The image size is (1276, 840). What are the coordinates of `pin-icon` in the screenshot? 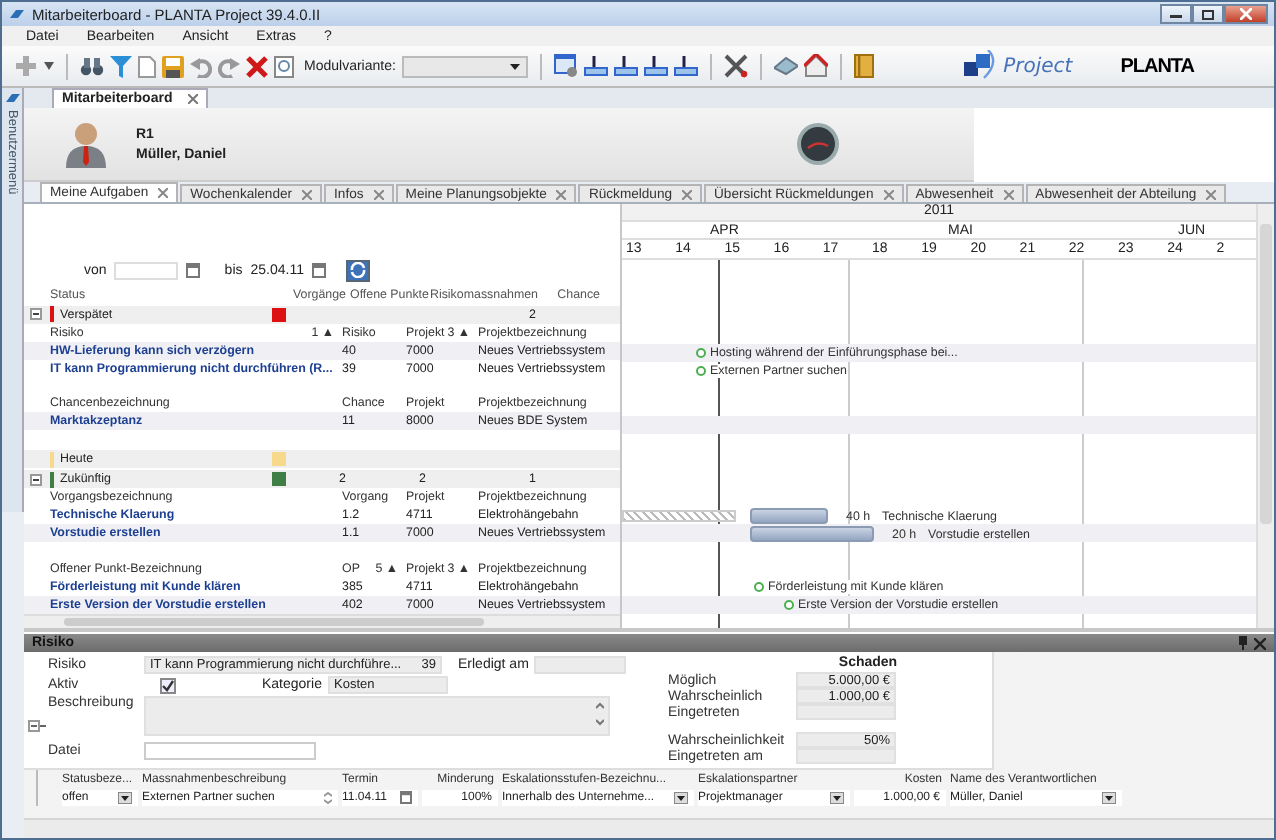 It's located at (1243, 643).